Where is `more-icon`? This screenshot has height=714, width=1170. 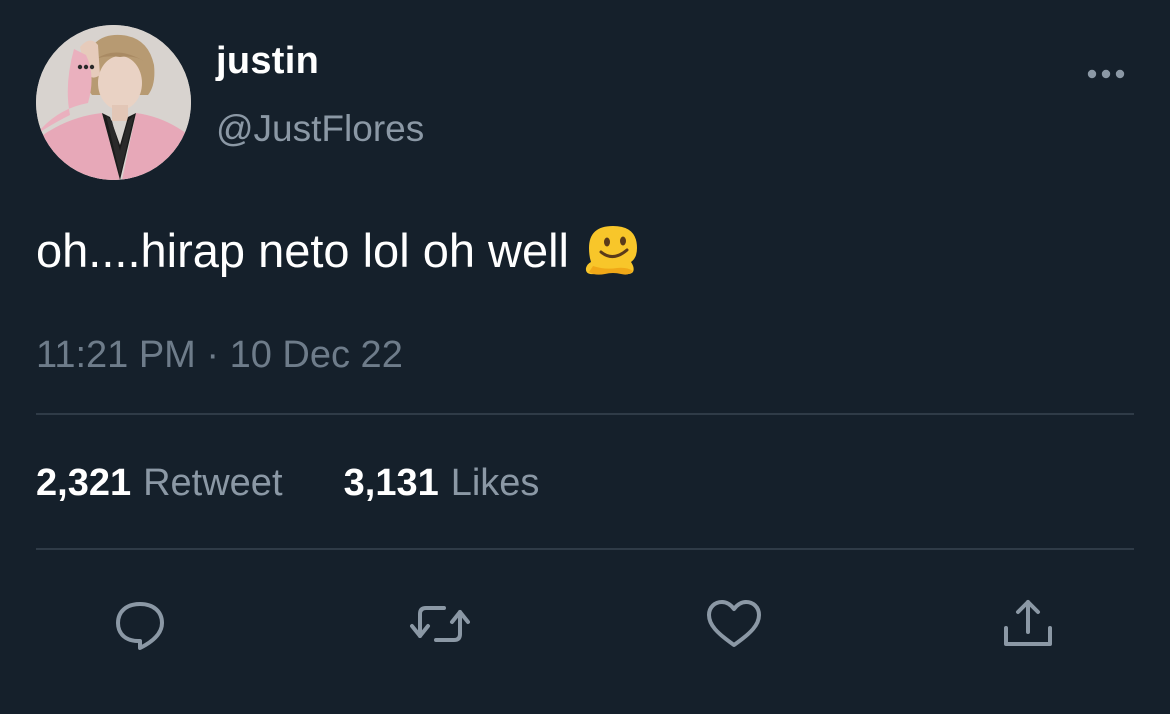
more-icon is located at coordinates (1106, 74).